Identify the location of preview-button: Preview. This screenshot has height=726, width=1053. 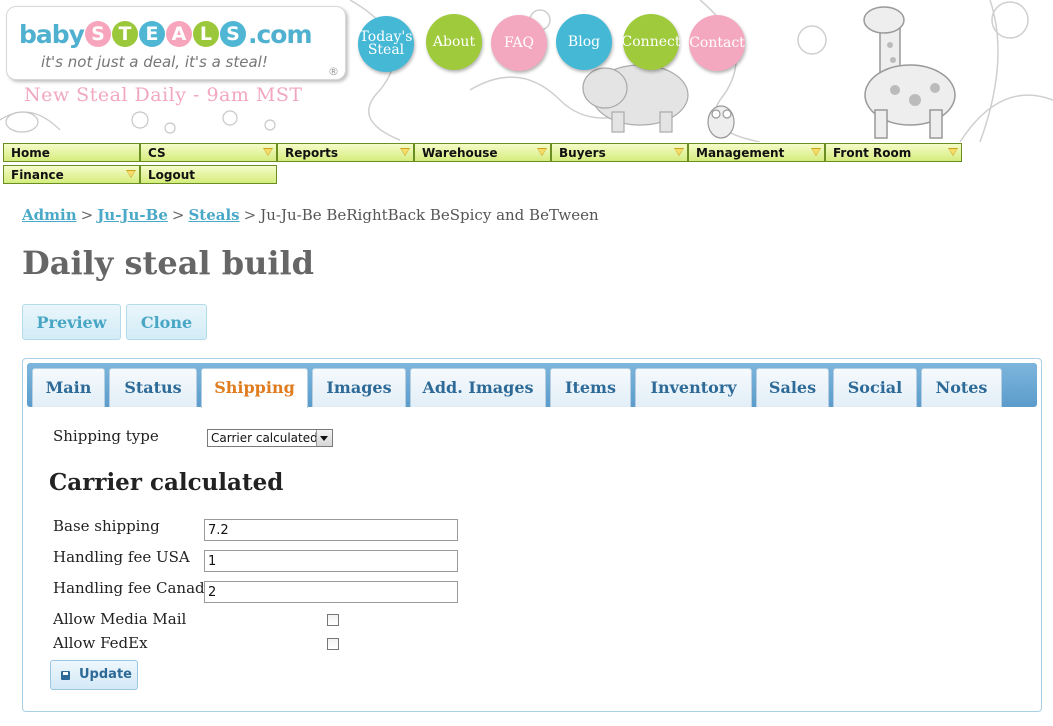
(71, 322).